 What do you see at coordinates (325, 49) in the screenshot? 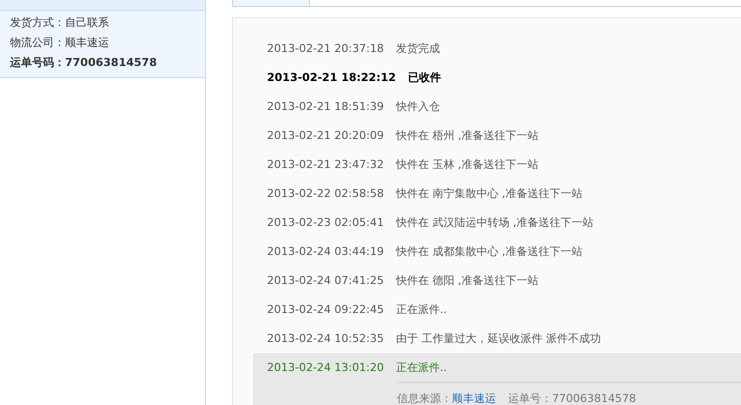
I see `tracking-time: 2013-02-21 20:37:18` at bounding box center [325, 49].